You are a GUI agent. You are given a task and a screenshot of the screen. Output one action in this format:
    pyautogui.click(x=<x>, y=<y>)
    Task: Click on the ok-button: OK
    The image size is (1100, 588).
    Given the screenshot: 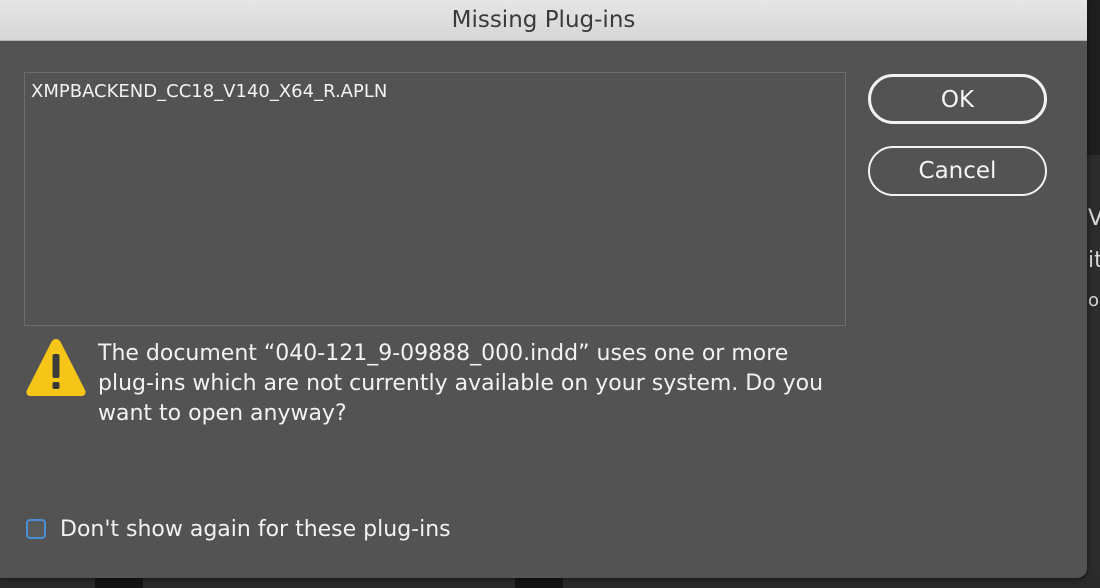 What is the action you would take?
    pyautogui.click(x=957, y=99)
    